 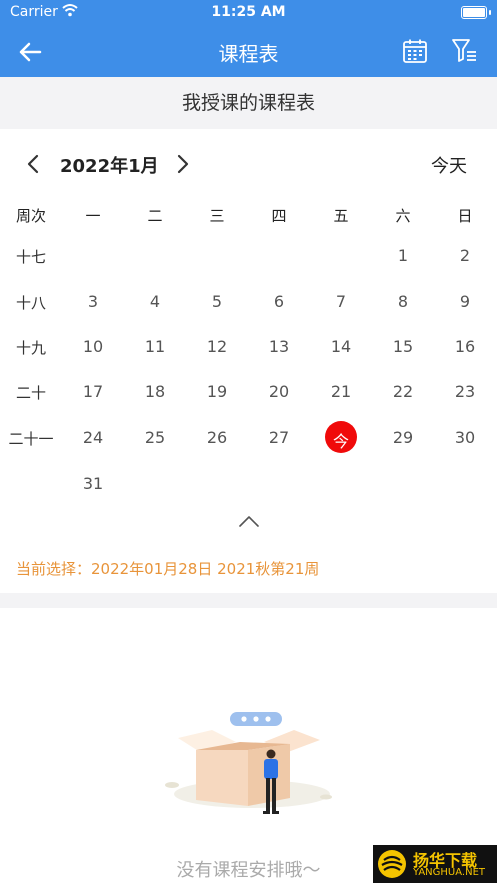 I want to click on chevron-right-icon, so click(x=183, y=164).